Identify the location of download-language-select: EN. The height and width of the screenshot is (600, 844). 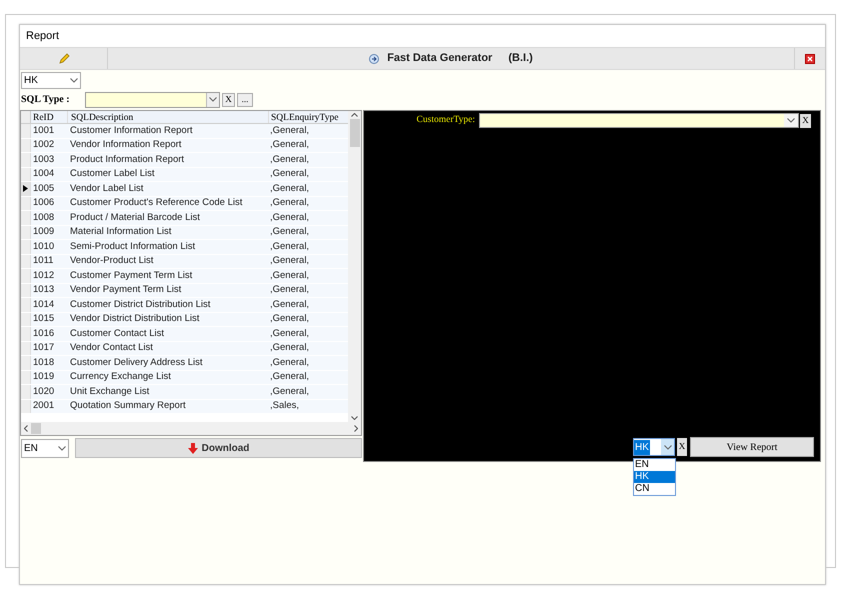
(45, 448).